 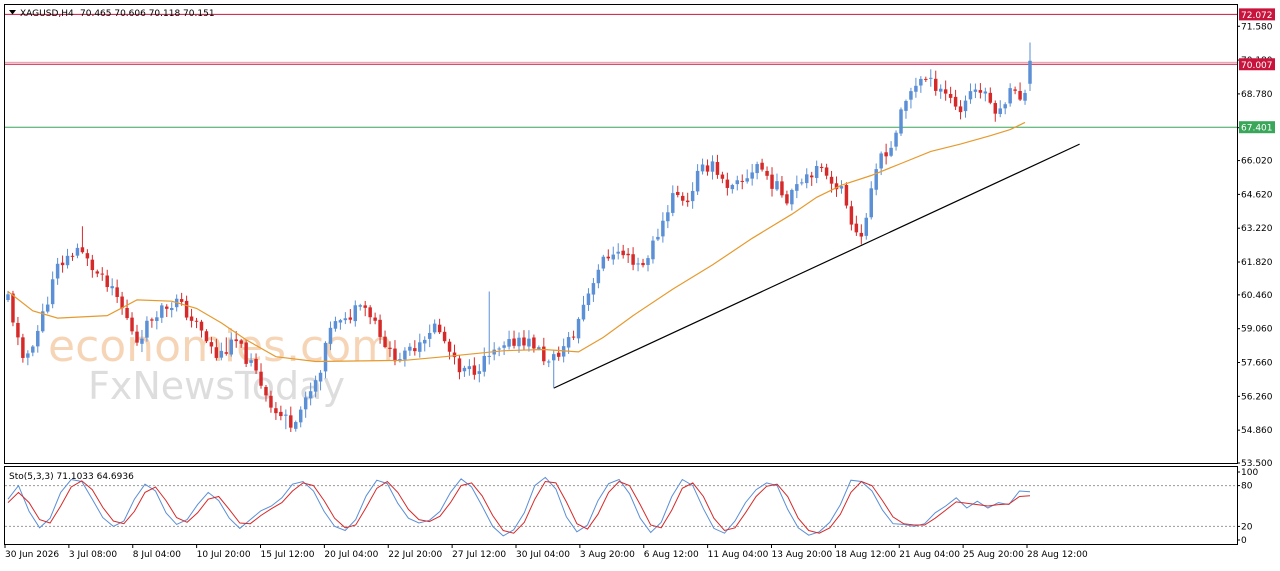 What do you see at coordinates (1257, 364) in the screenshot?
I see `y-tick-label: 57.660` at bounding box center [1257, 364].